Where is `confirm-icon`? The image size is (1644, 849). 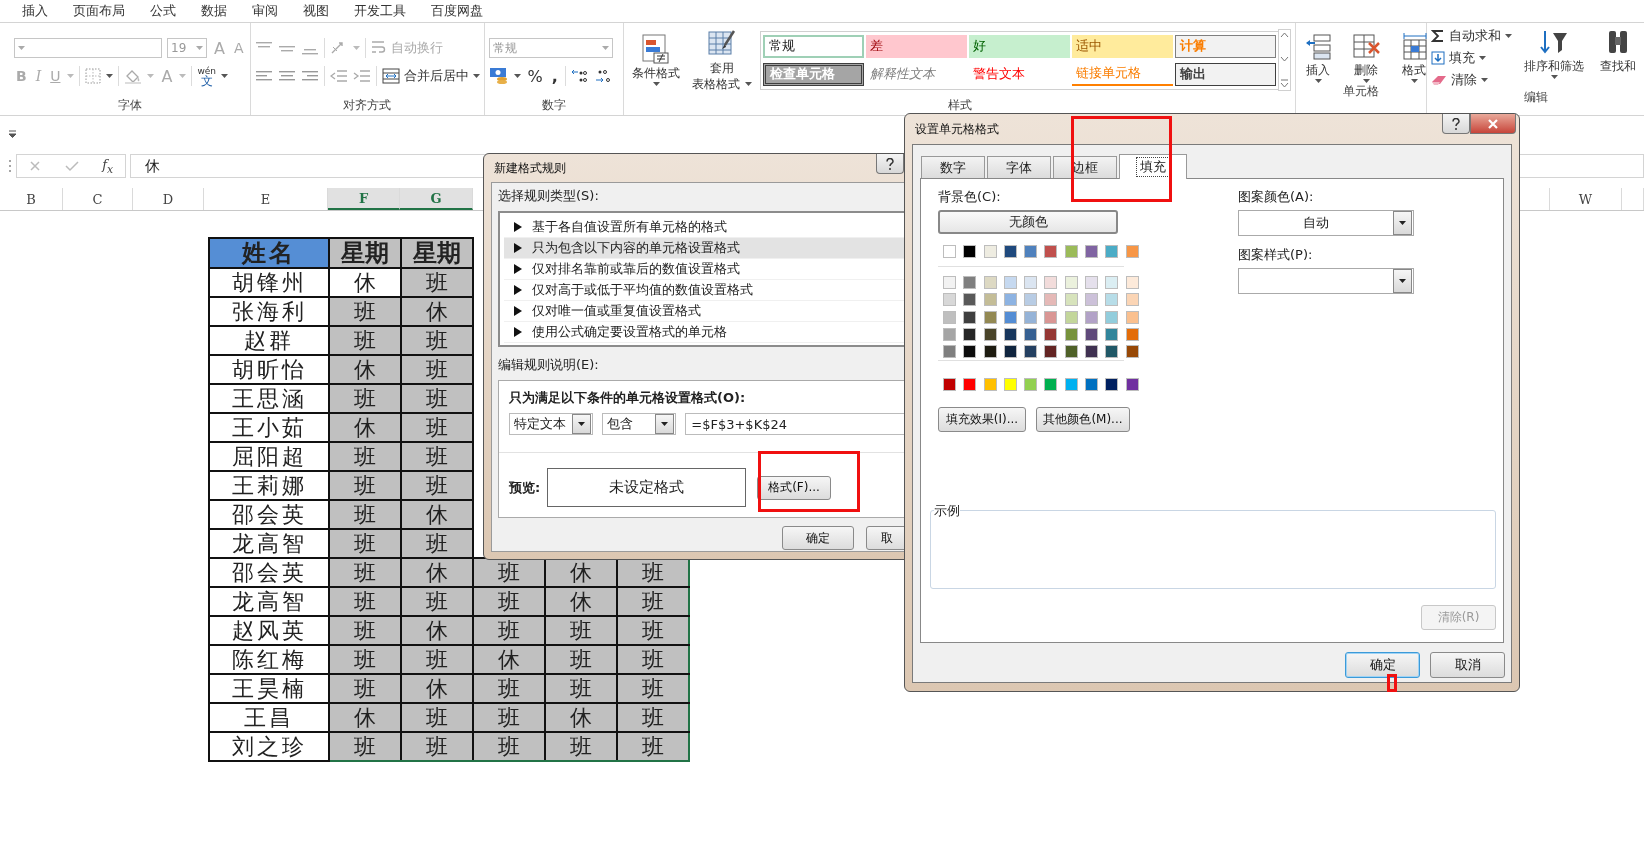
confirm-icon is located at coordinates (71, 166).